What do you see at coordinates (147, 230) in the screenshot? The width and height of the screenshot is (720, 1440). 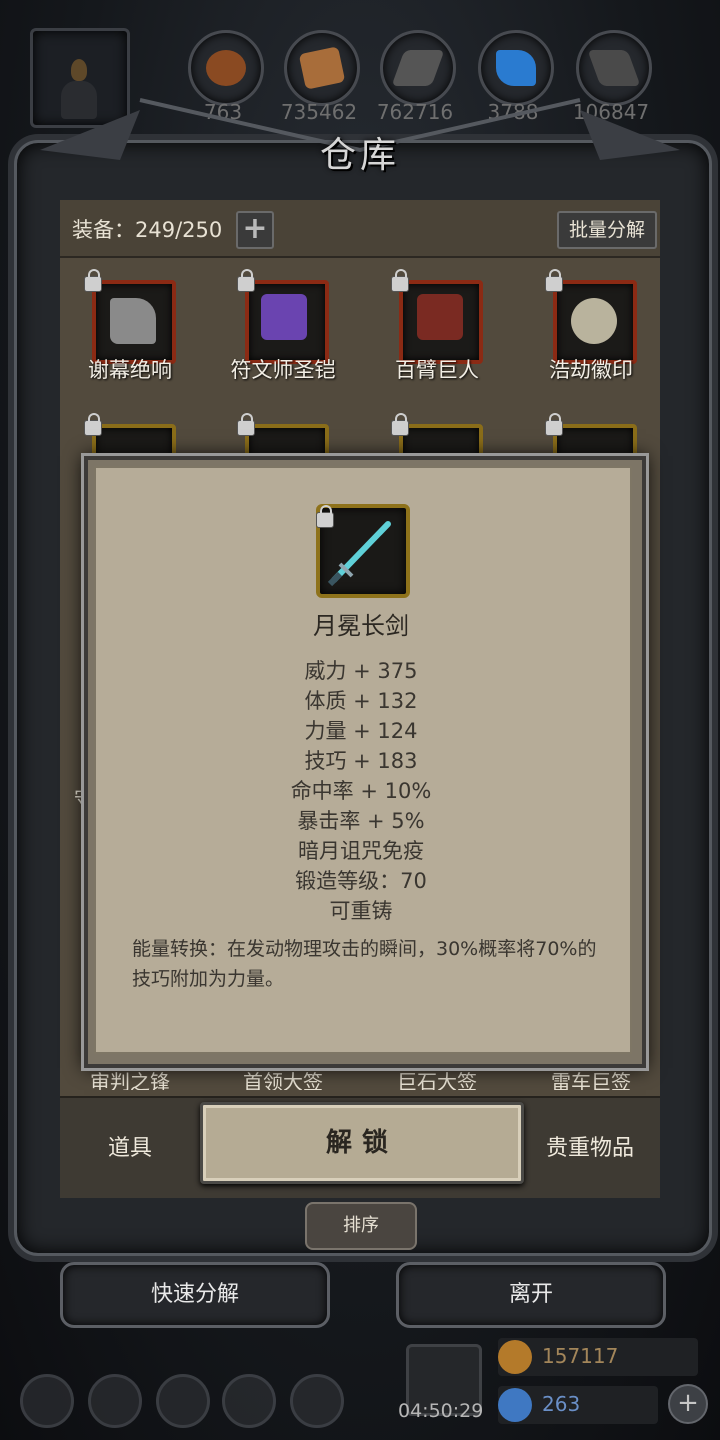 I see `equipment-capacity: 装备：249/250` at bounding box center [147, 230].